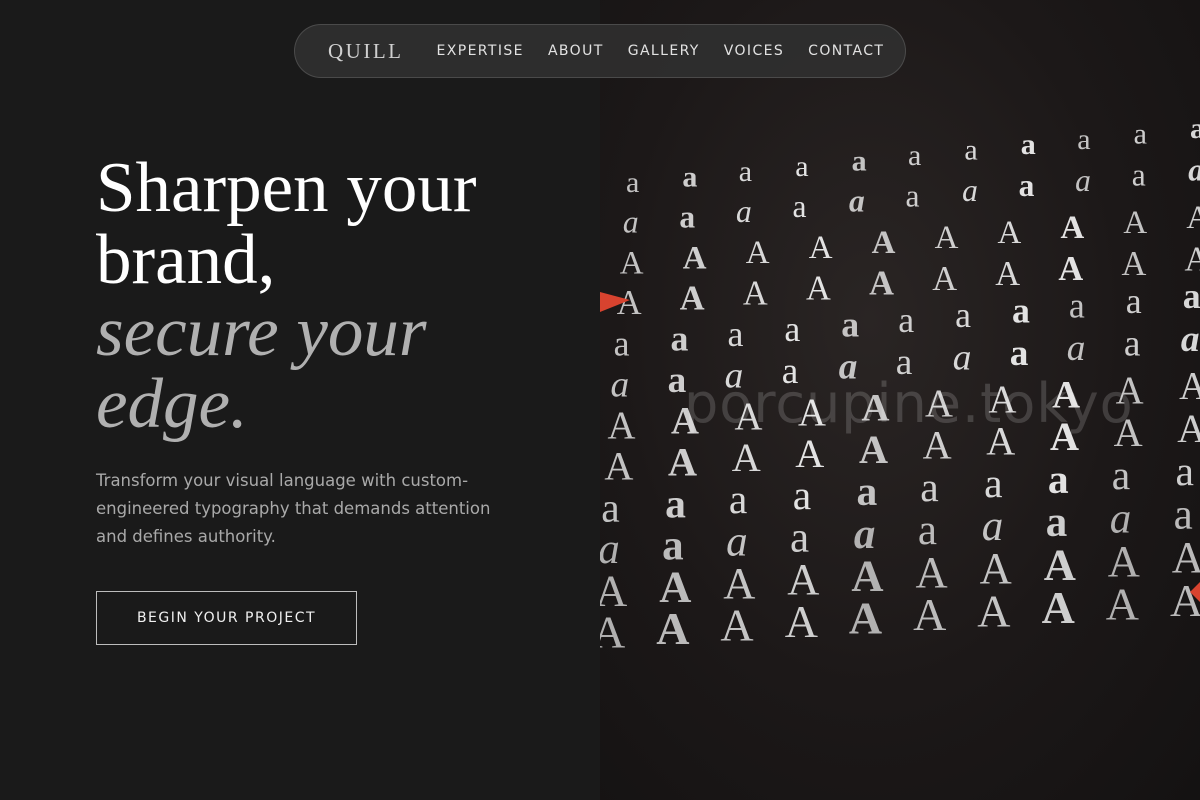 The height and width of the screenshot is (800, 1200). What do you see at coordinates (226, 618) in the screenshot?
I see `begin-project-button: BEGIN YOUR PROJECT` at bounding box center [226, 618].